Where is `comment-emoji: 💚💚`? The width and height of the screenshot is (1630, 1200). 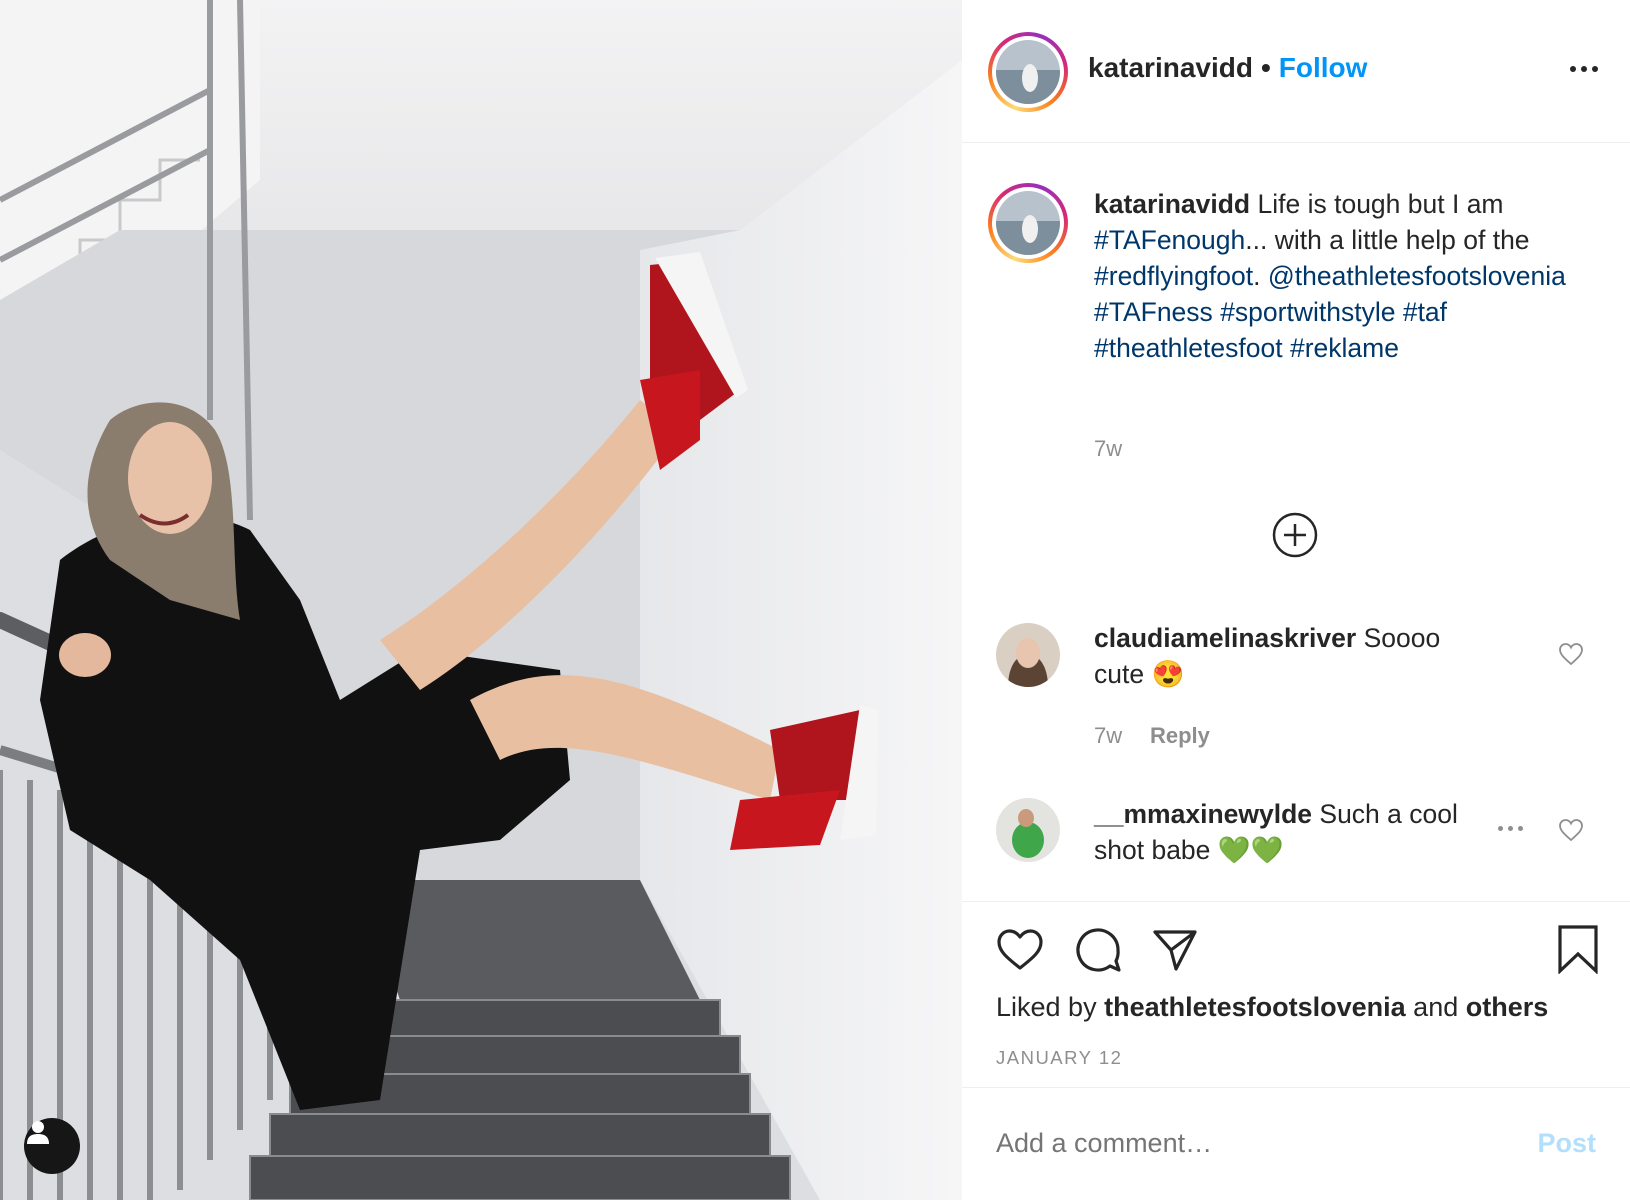
comment-emoji: 💚💚 is located at coordinates (1250, 850).